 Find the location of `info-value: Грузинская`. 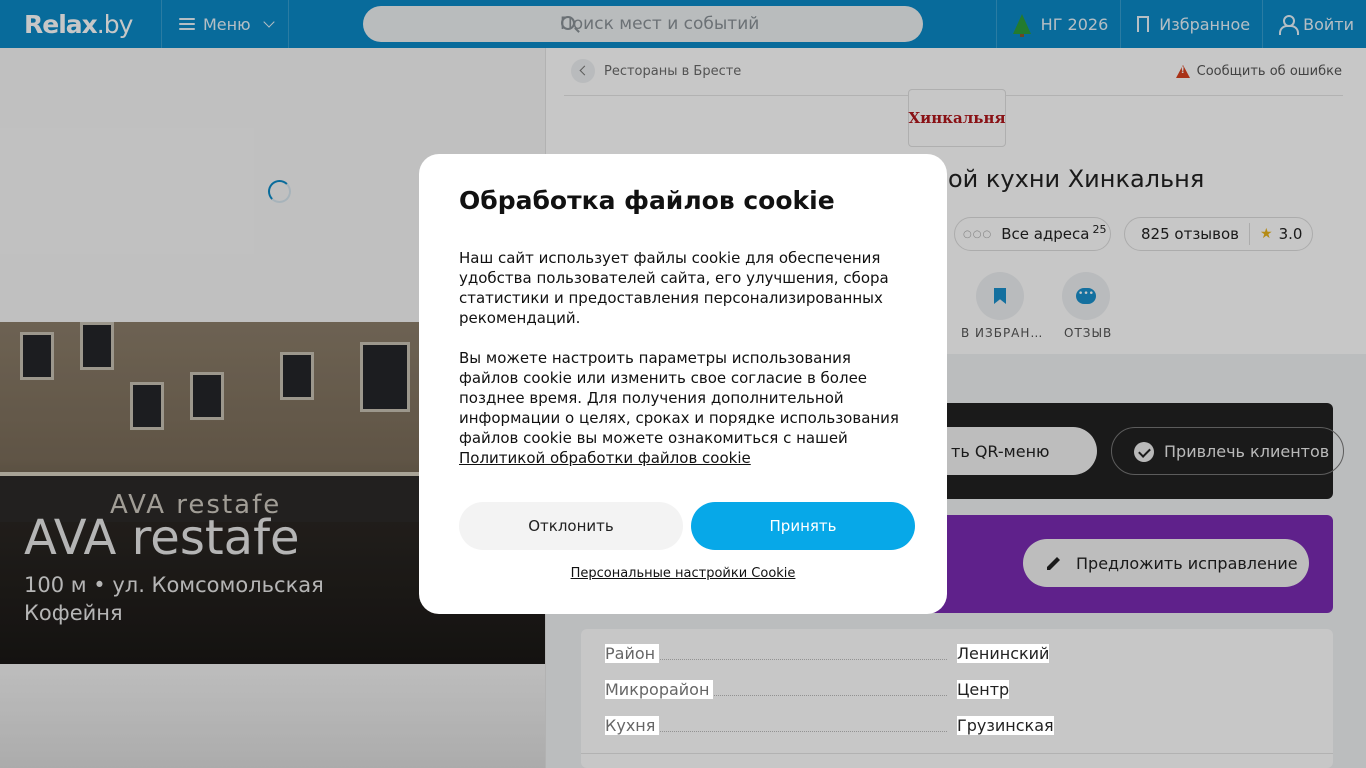

info-value: Грузинская is located at coordinates (1005, 725).